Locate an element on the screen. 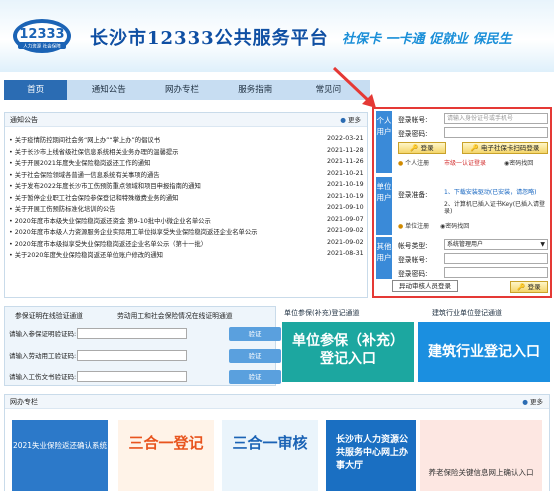 This screenshot has height=491, width=554. verify-row-2: 请输入劳动用工验证码: 验证 is located at coordinates (145, 356).